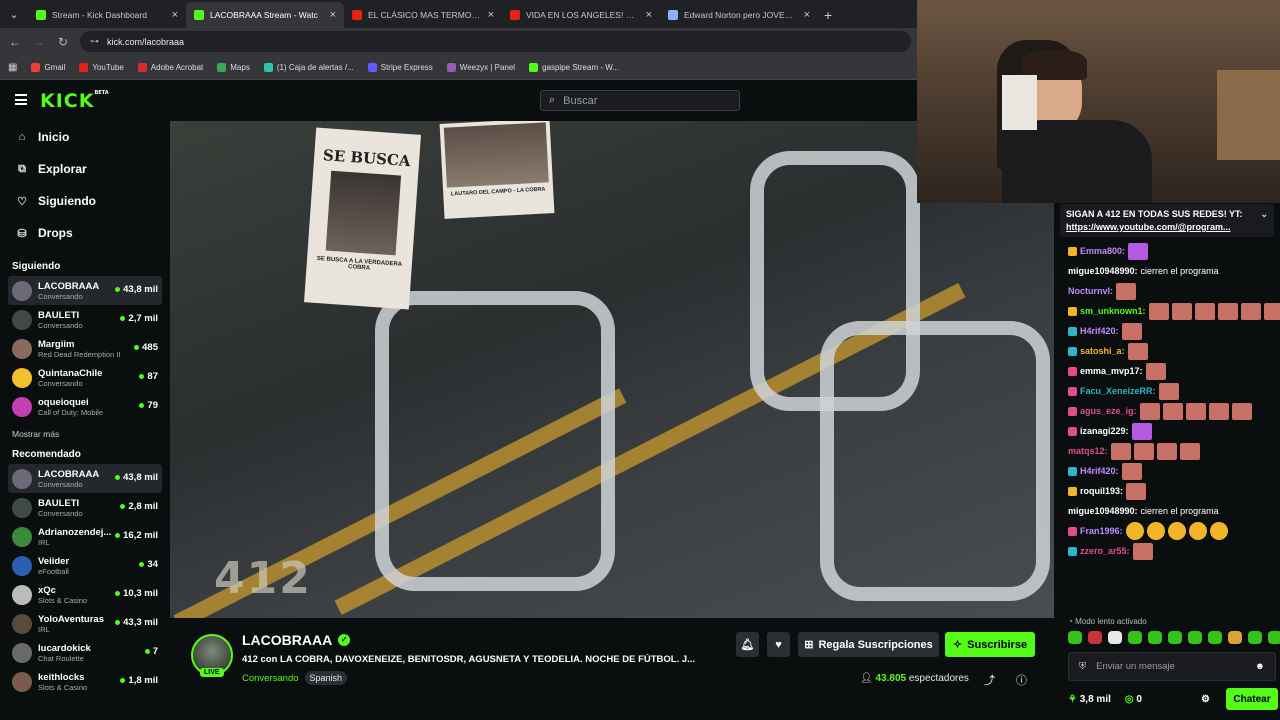  I want to click on sidebar-channel: BAULETI Conversando 2,8 mil, so click(85, 507).